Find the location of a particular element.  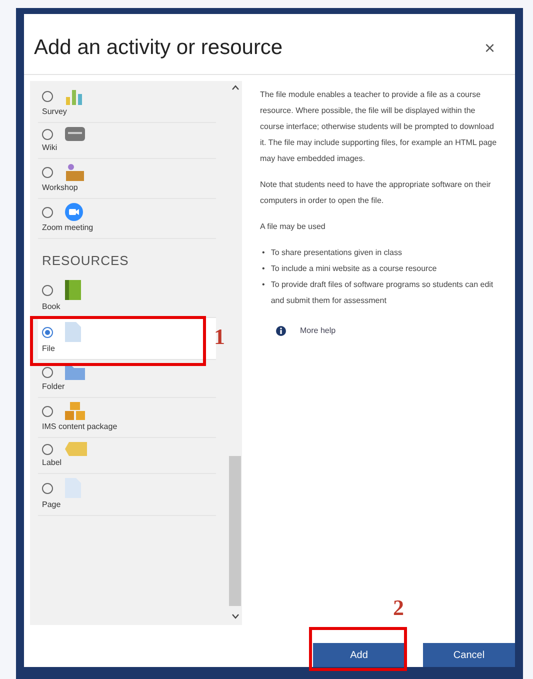

info-icon is located at coordinates (281, 331).